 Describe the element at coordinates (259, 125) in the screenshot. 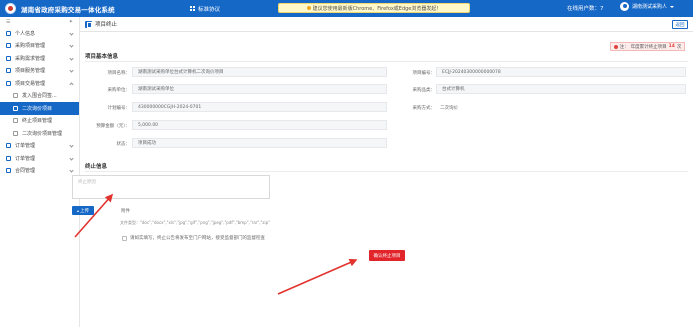

I see `budget-value: 5,000.00` at that location.